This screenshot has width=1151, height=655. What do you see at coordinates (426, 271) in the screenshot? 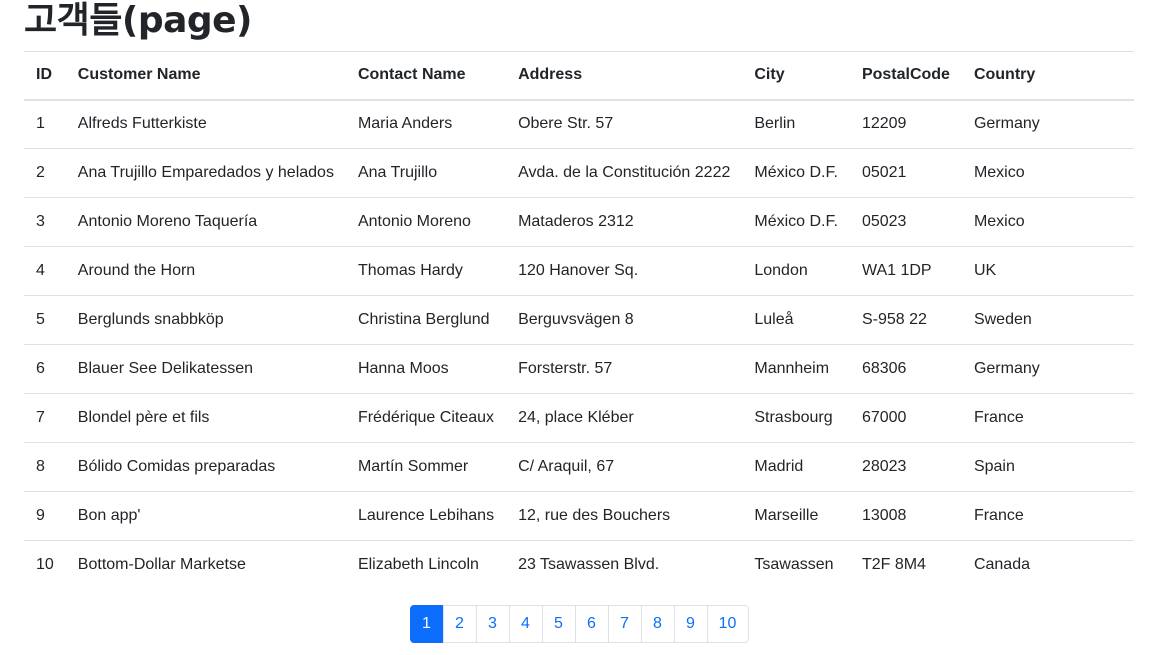
I see `cell-contact-name: Thomas Hardy` at bounding box center [426, 271].